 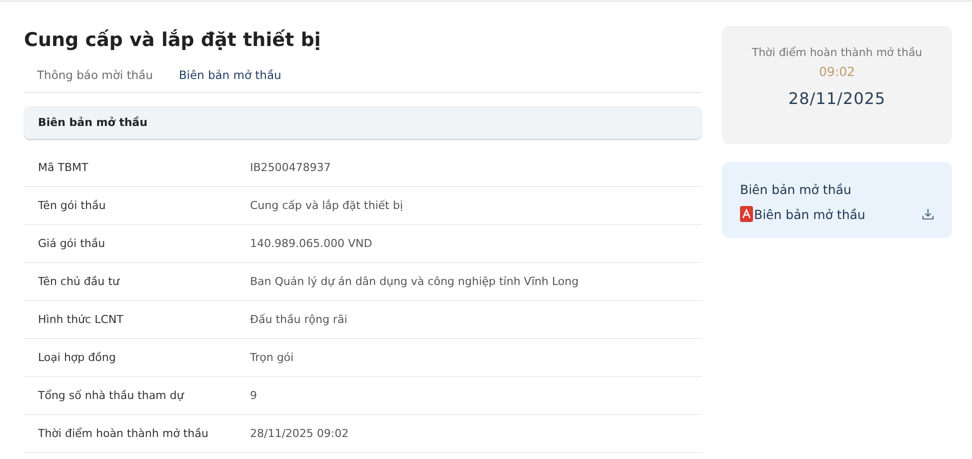 What do you see at coordinates (72, 243) in the screenshot?
I see `field-label: Giá gói thầu` at bounding box center [72, 243].